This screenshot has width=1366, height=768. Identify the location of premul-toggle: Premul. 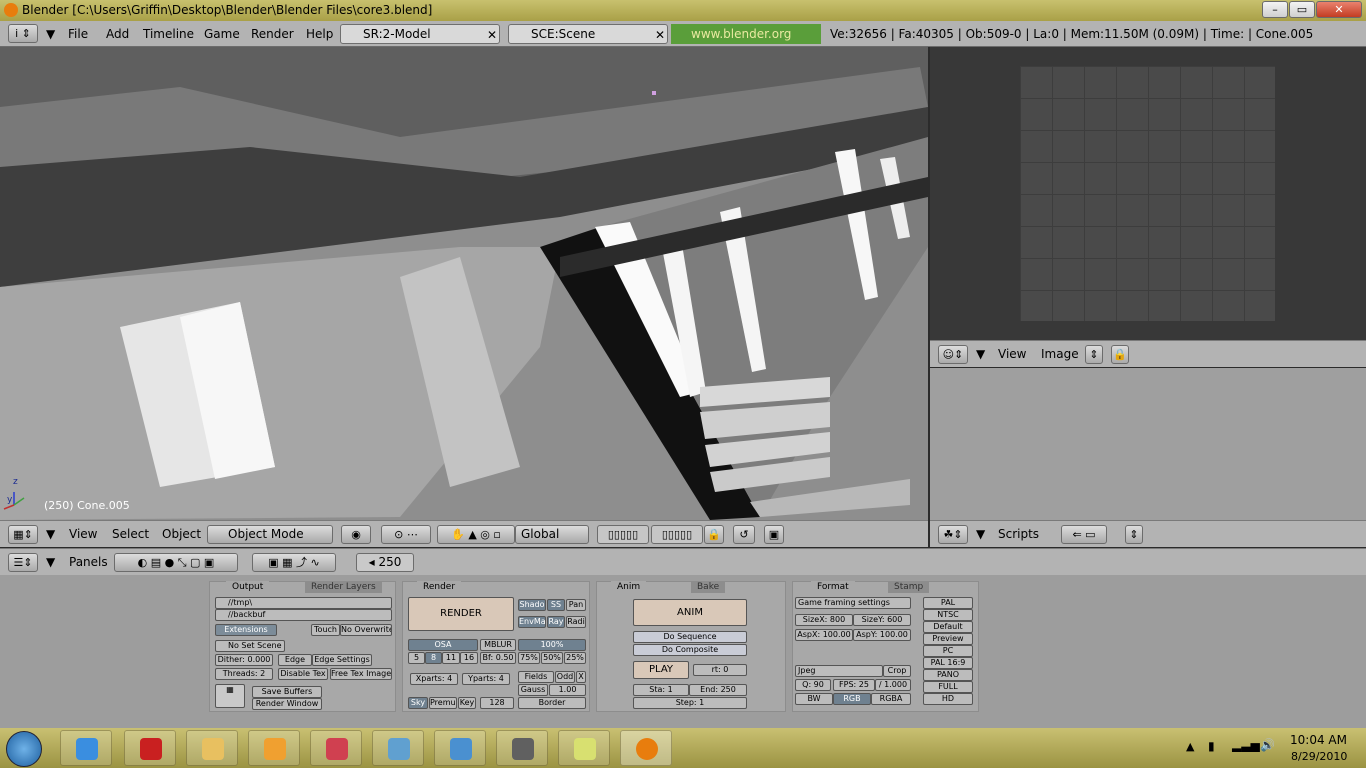
(443, 703).